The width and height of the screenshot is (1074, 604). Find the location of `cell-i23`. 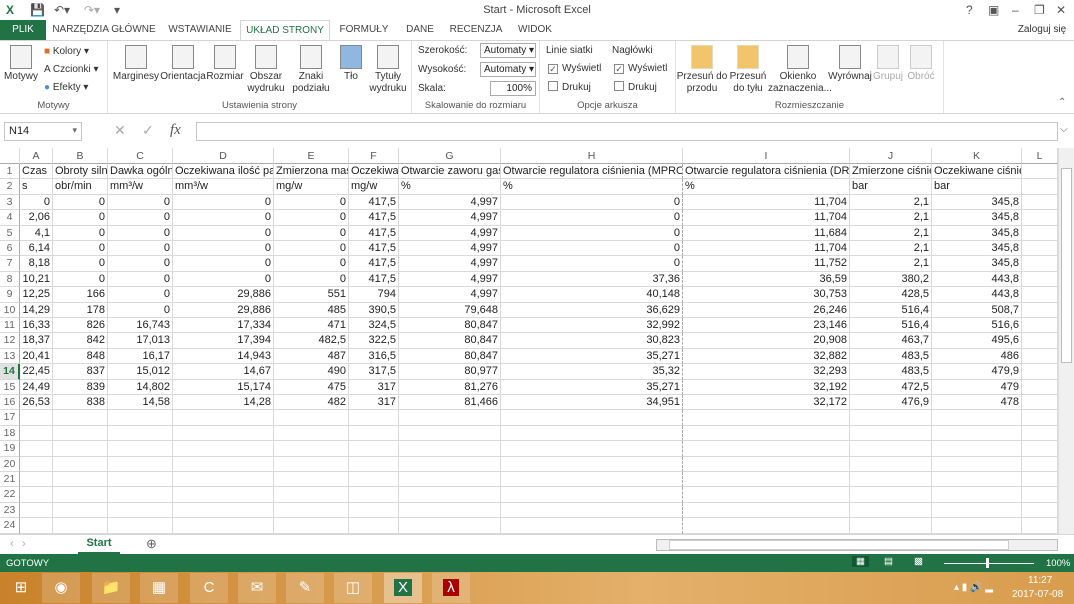

cell-i23 is located at coordinates (766, 510).